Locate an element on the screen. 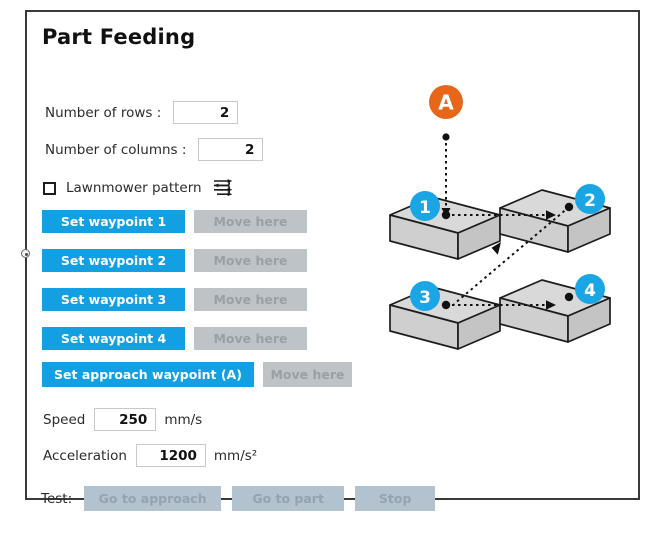  acceleration-field-row: Acceleration 1200 mm/s² is located at coordinates (150, 455).